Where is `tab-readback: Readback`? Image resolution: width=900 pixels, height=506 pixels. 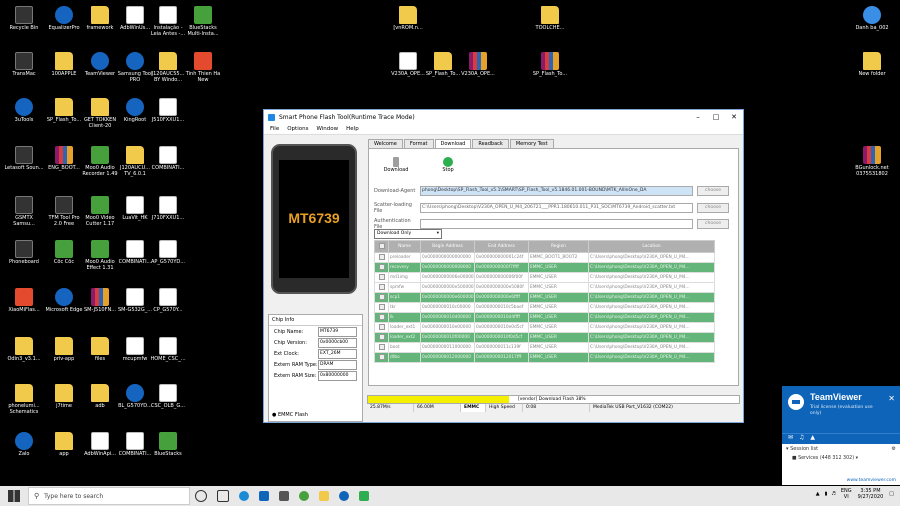 tab-readback: Readback is located at coordinates (490, 143).